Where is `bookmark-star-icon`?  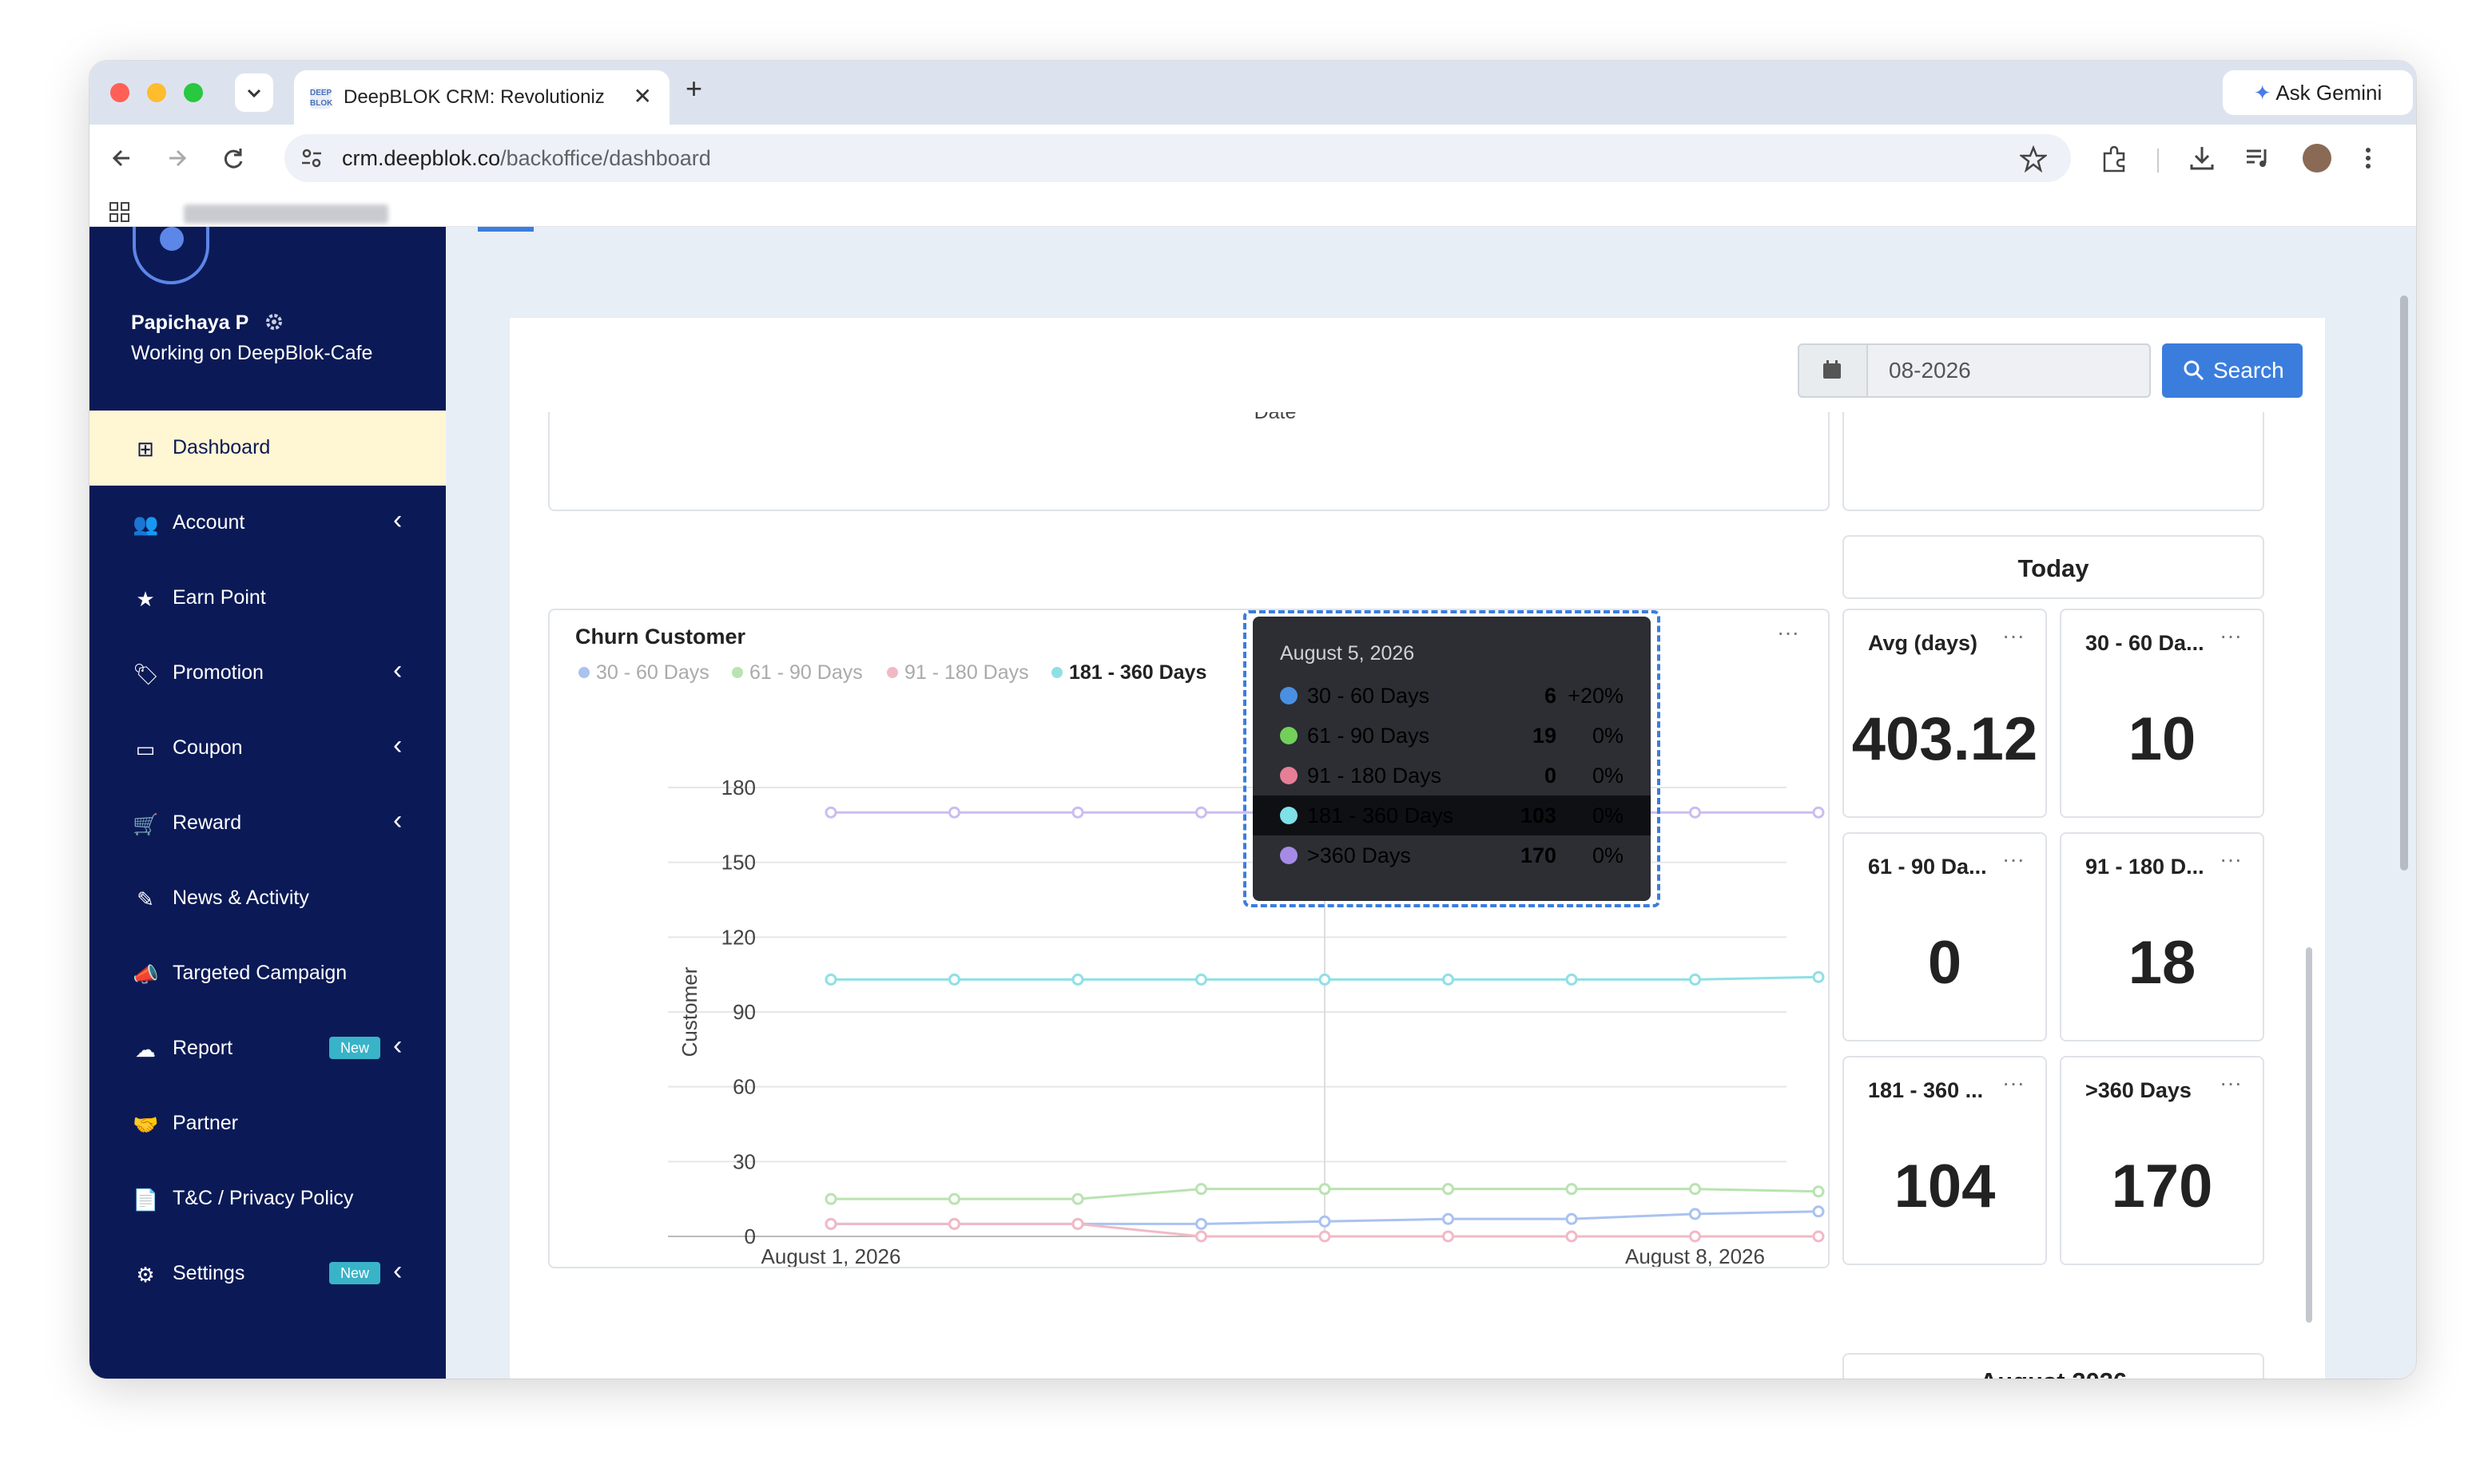
bookmark-star-icon is located at coordinates (2034, 159).